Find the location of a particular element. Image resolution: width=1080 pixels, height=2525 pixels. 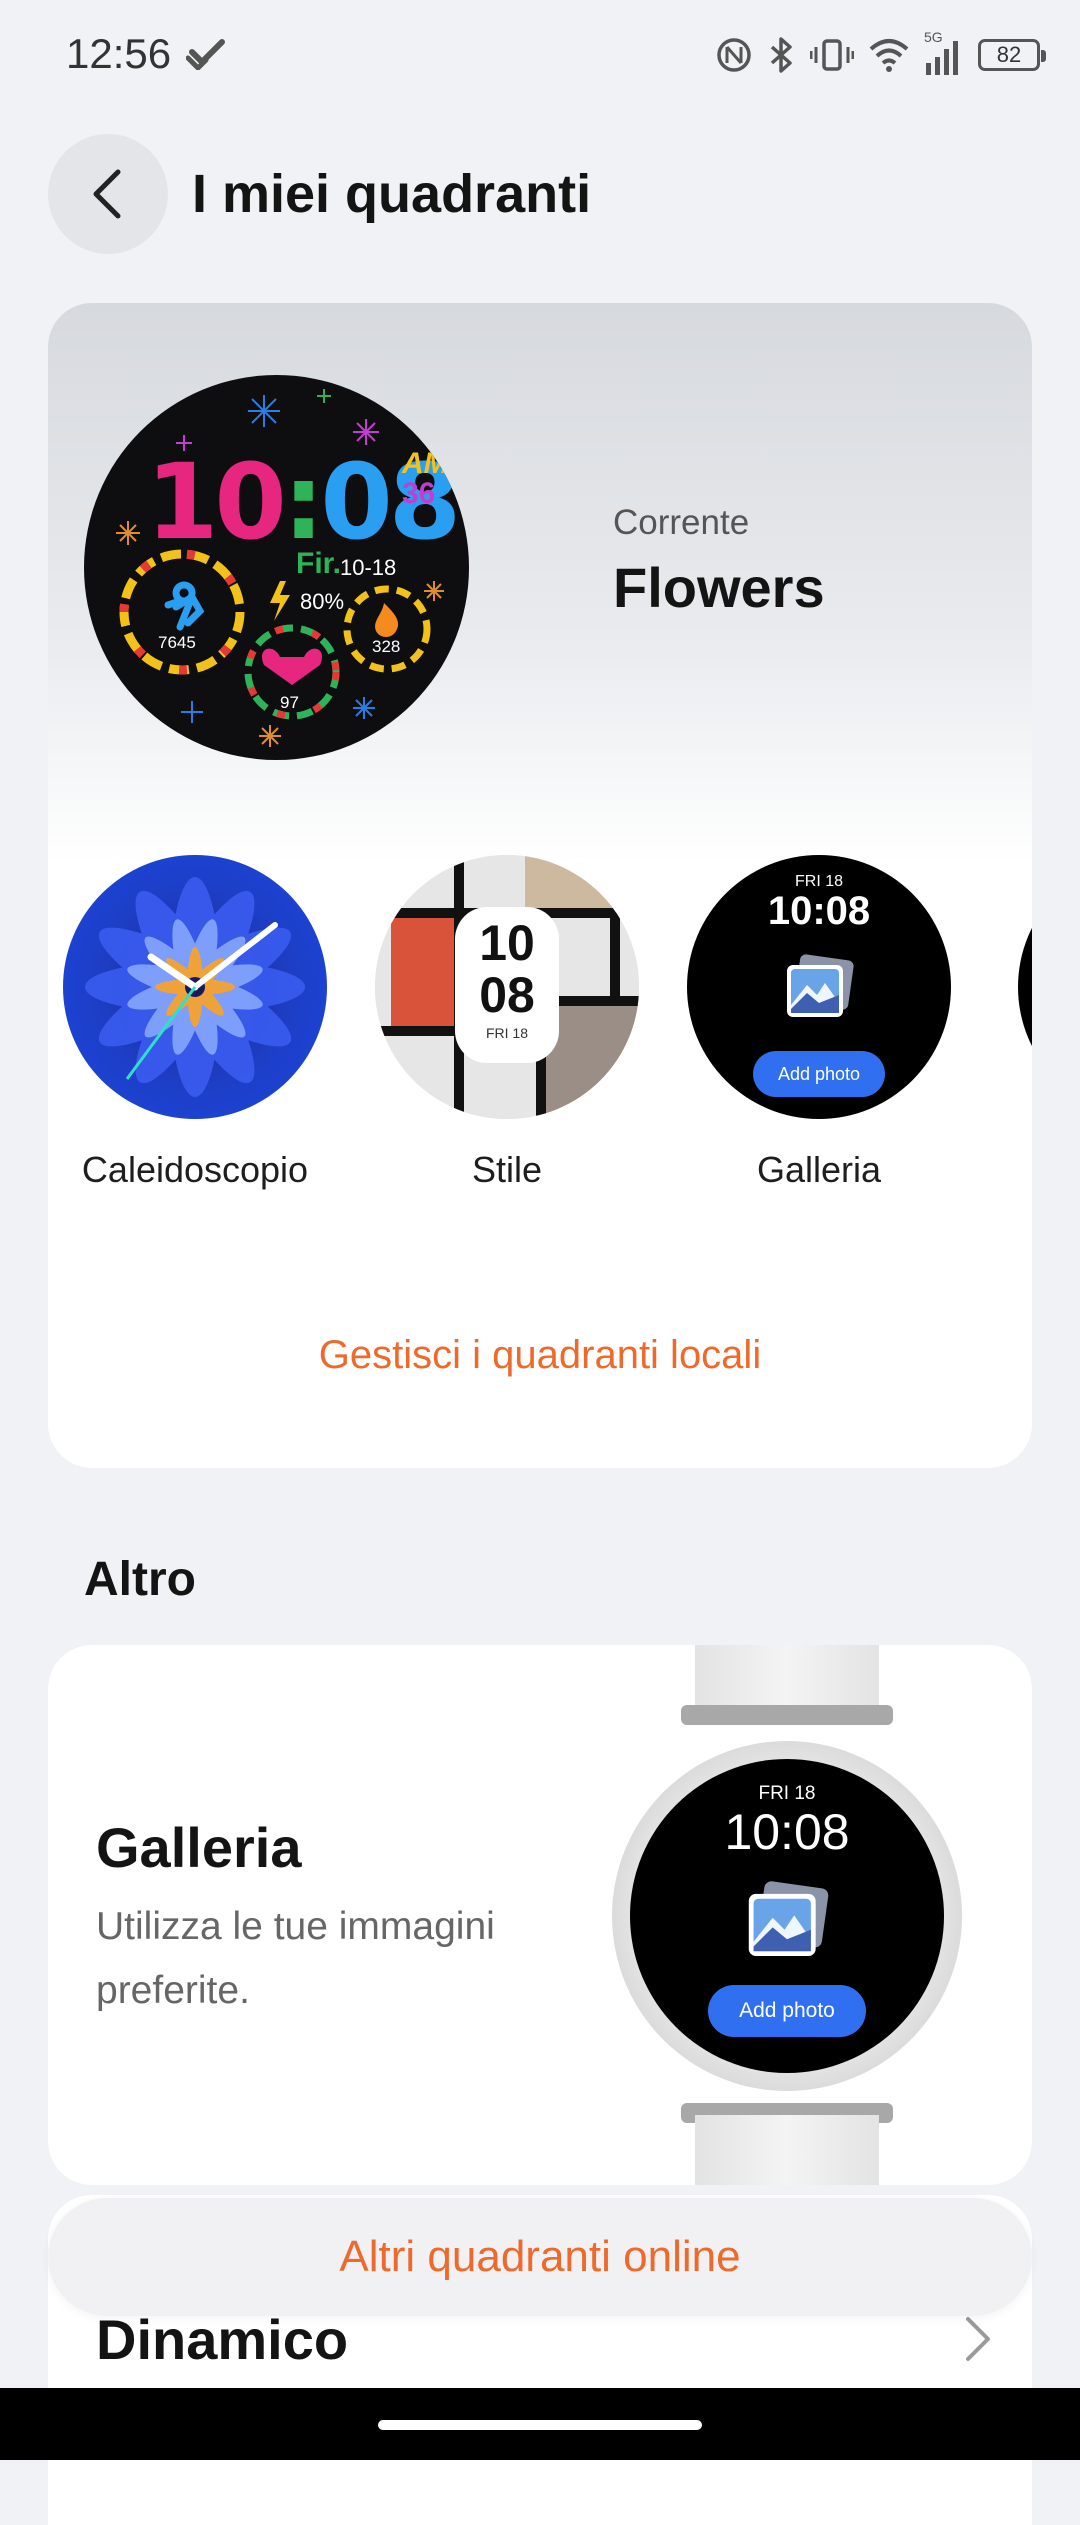

stile-time-panel: 10 08 FRI 18 is located at coordinates (507, 985).